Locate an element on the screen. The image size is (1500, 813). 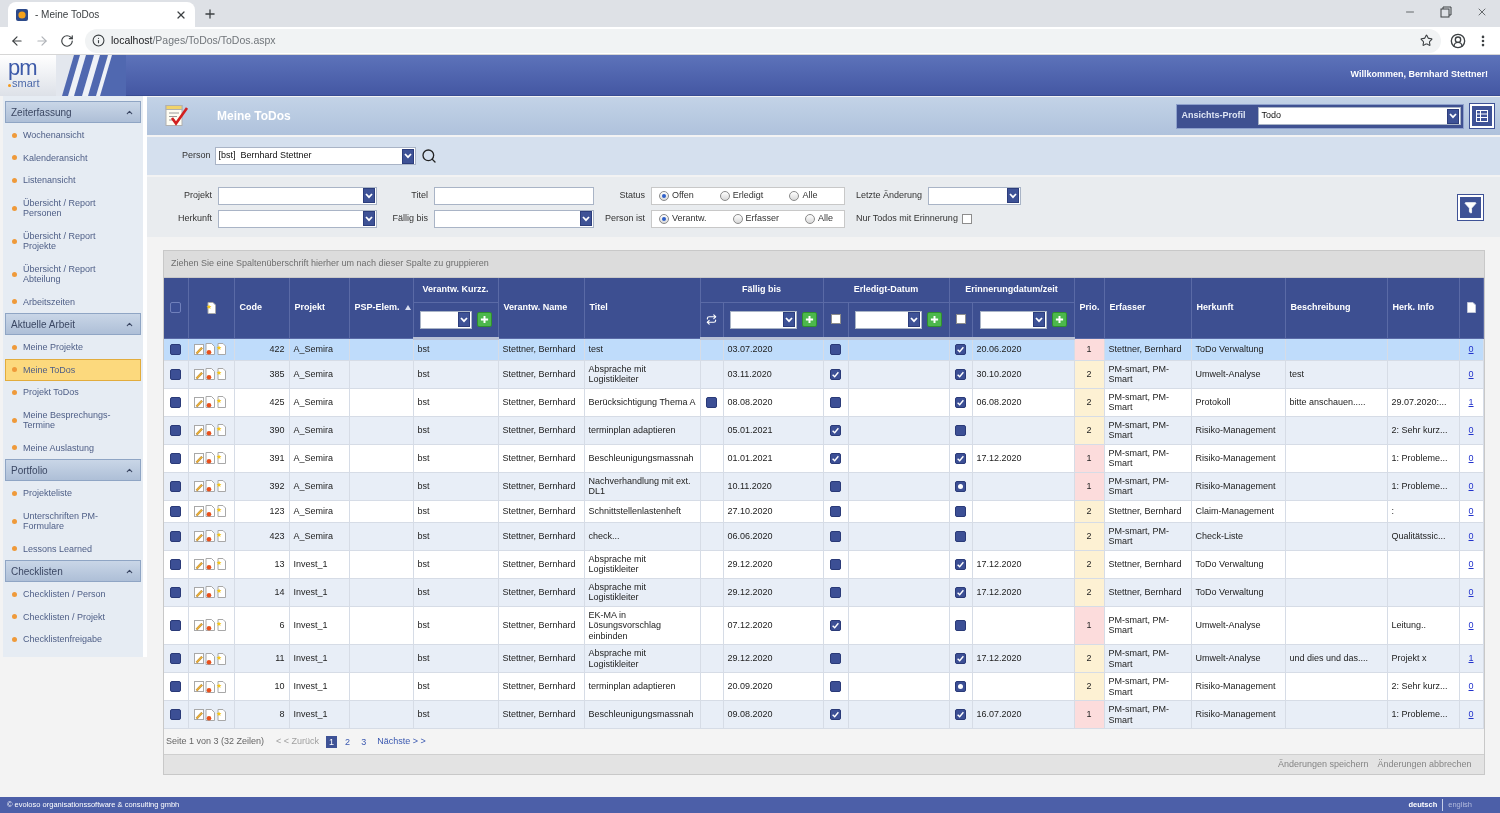
nav-item: Meine Besprechungs-Termine is located at coordinates (73, 420).